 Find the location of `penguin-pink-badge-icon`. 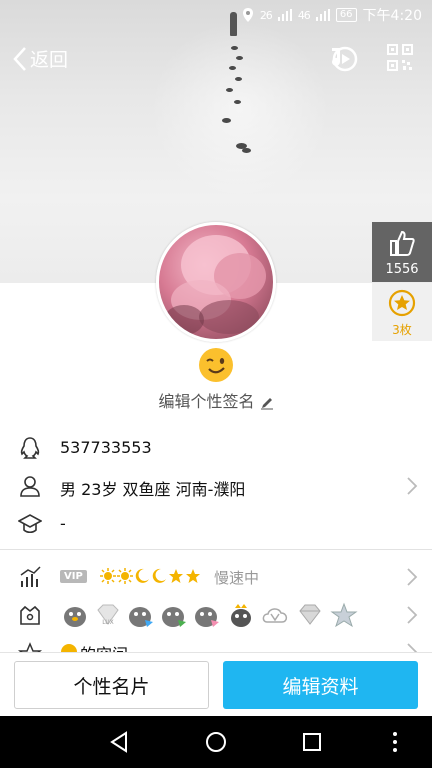

penguin-pink-badge-icon is located at coordinates (207, 617).